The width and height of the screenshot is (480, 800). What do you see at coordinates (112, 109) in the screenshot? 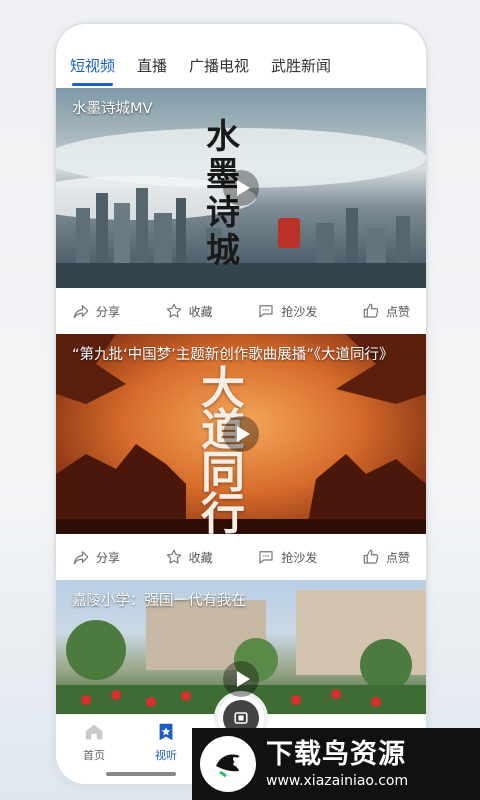
I see `video-title: 水墨诗城MV` at bounding box center [112, 109].